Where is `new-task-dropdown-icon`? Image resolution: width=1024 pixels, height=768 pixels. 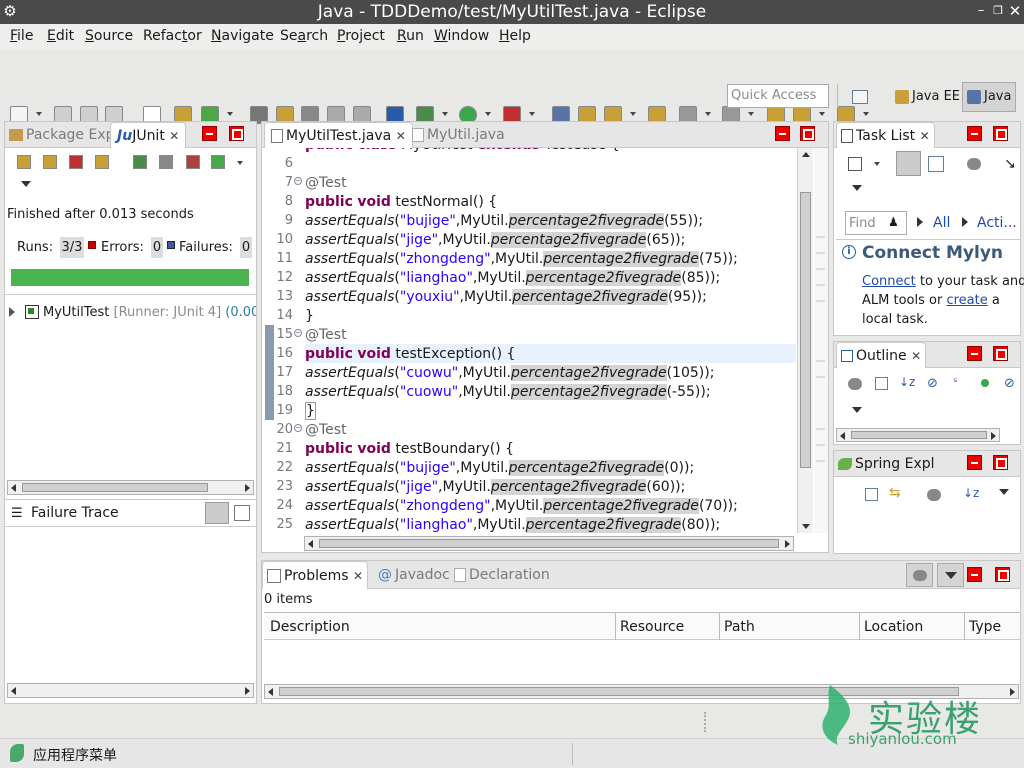 new-task-dropdown-icon is located at coordinates (877, 164).